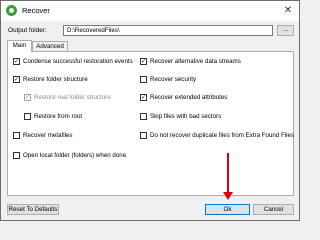  I want to click on cancel-button: Cancel, so click(273, 209).